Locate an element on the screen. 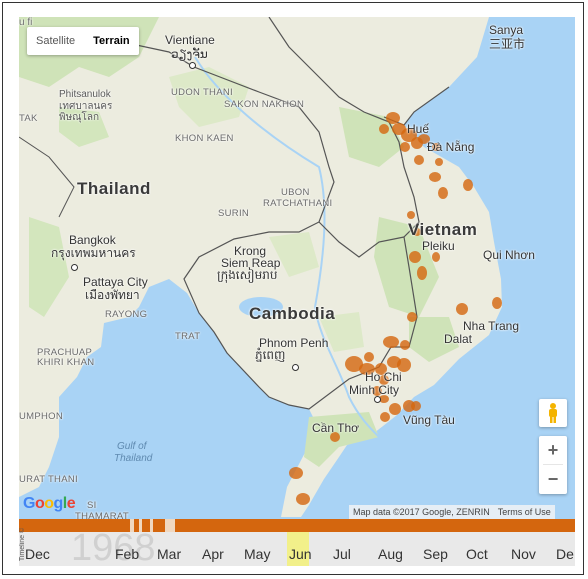 The width and height of the screenshot is (588, 579). label-sanya-native: 三亚市 is located at coordinates (507, 44).